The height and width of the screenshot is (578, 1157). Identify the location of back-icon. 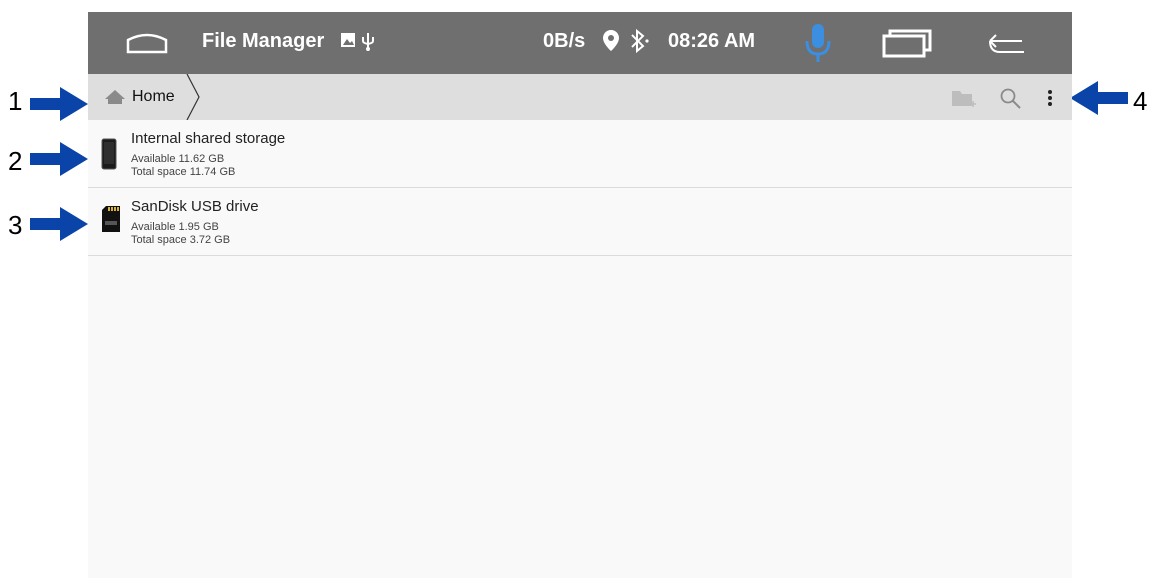
(1007, 43).